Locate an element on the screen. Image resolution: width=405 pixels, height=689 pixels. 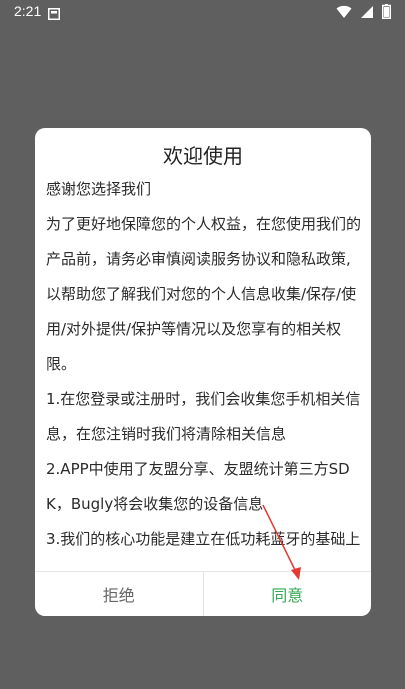
agree-button: 同意 is located at coordinates (288, 594).